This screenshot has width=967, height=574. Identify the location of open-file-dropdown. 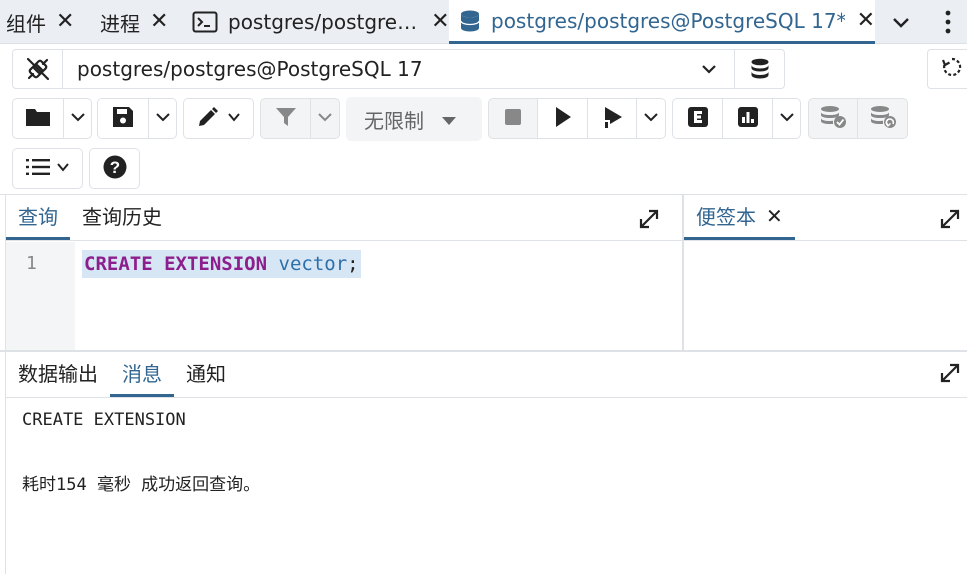
(77, 118).